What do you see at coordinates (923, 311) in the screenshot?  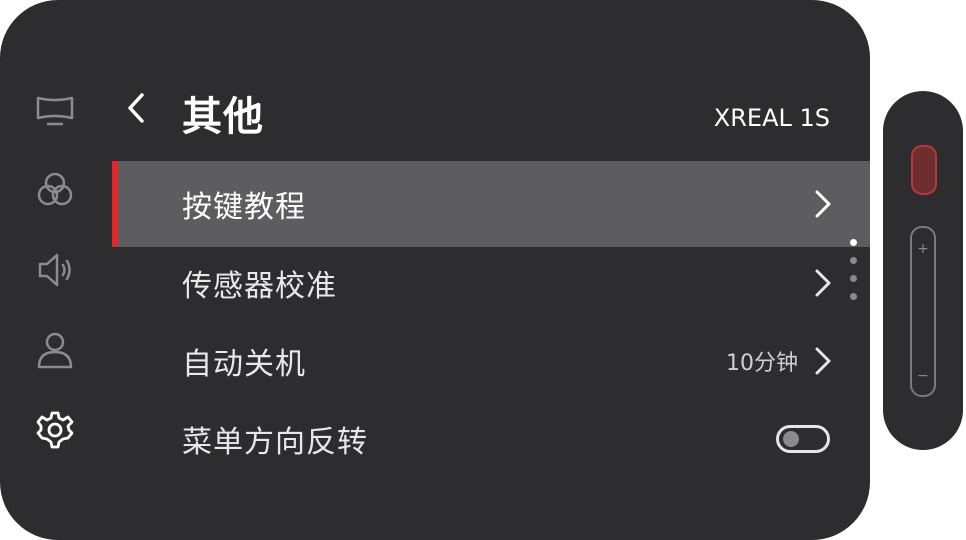 I see `controller-volume-rocker: + −` at bounding box center [923, 311].